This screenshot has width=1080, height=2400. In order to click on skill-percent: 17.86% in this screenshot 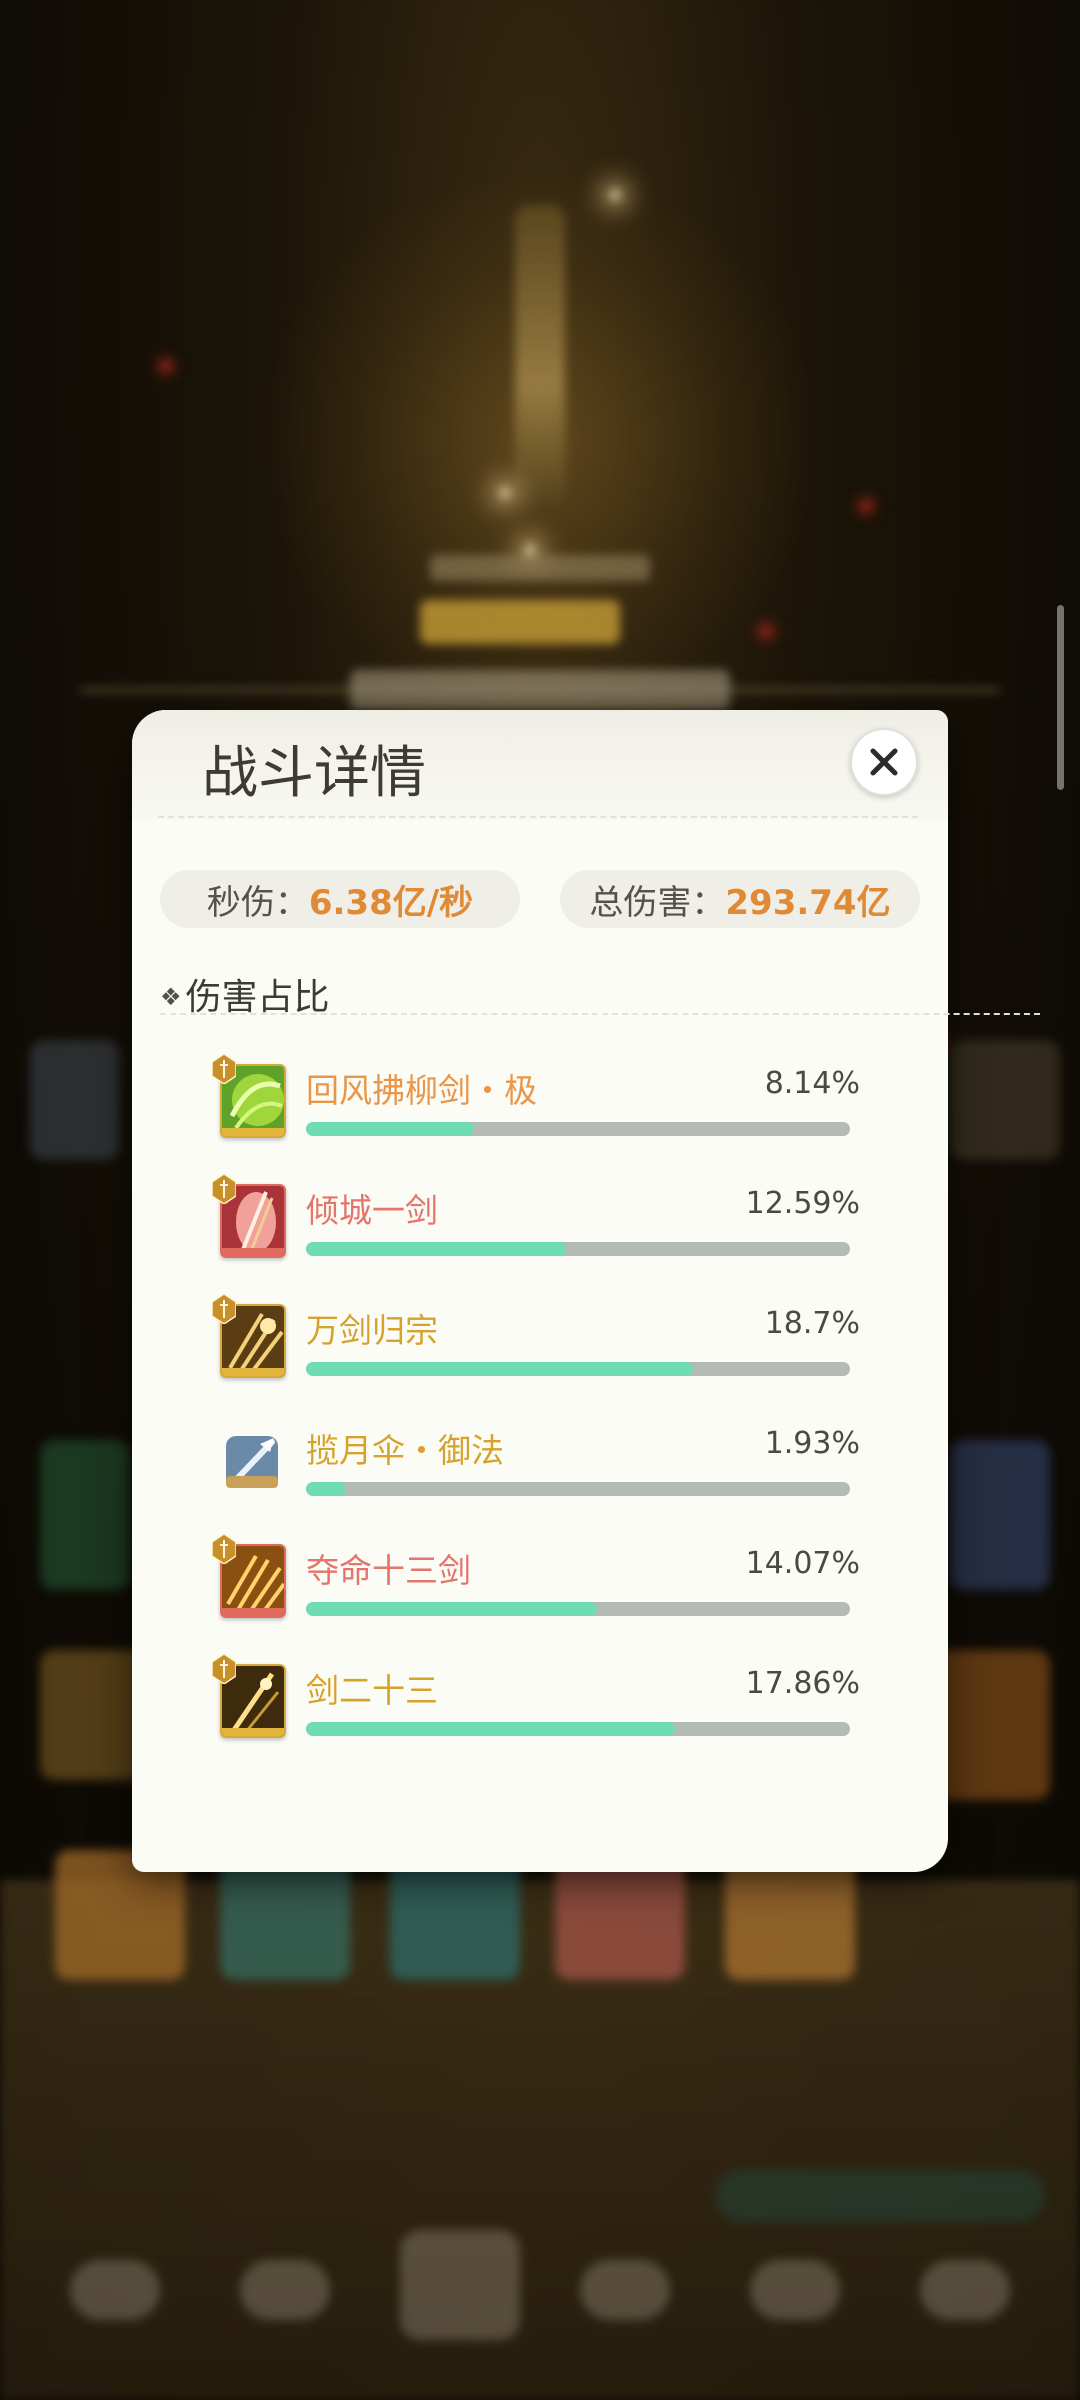, I will do `click(802, 1683)`.